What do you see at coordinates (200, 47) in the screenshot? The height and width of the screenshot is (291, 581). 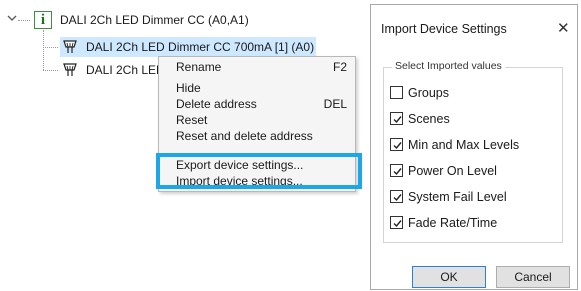 I see `tree-item-label: DALI 2Ch LED Dimmer CC 700mA [1] (A0)` at bounding box center [200, 47].